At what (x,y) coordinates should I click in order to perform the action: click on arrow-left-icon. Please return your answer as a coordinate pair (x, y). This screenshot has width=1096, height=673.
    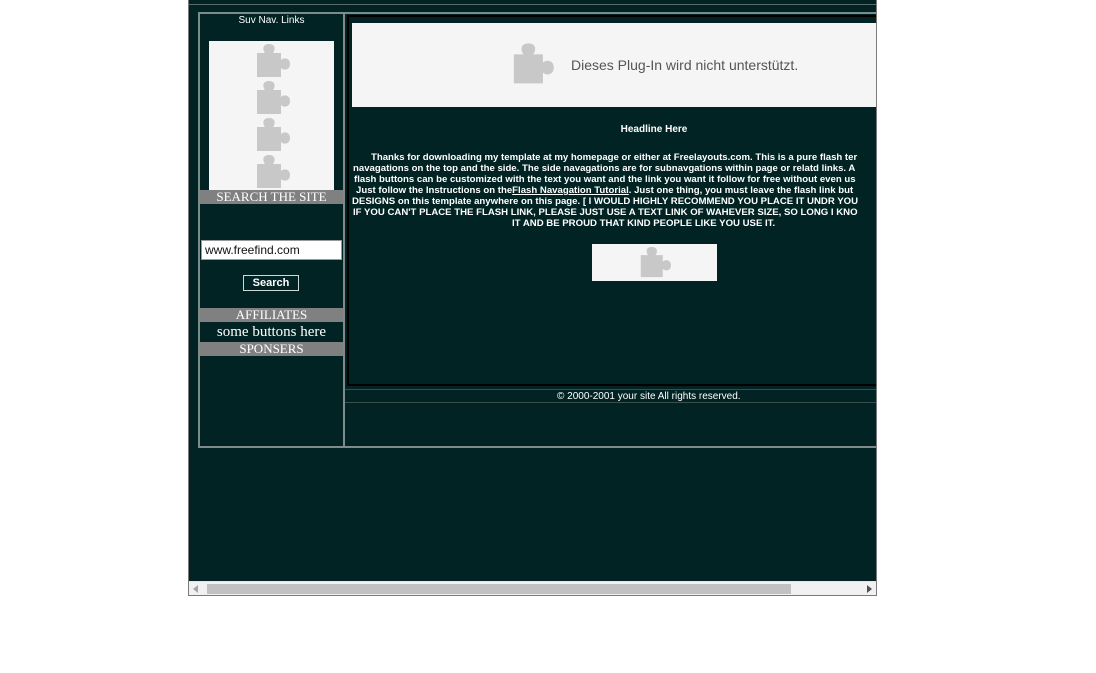
    Looking at the image, I should click on (195, 589).